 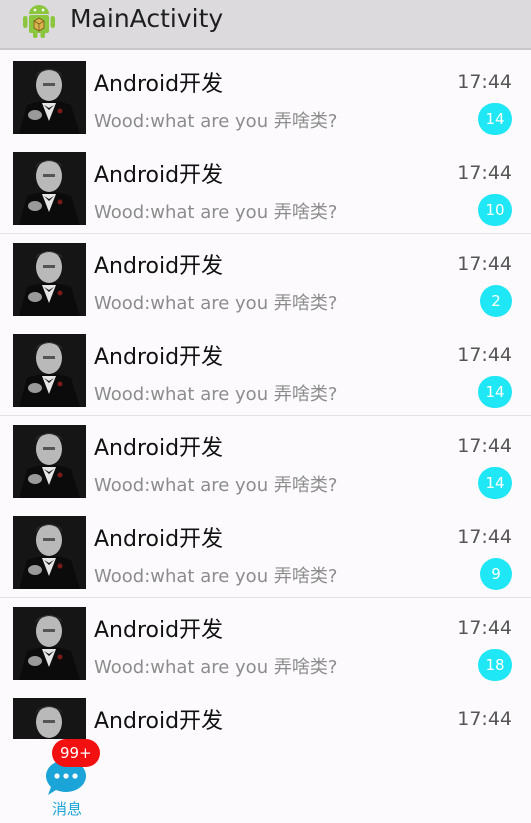 I want to click on tab-label: 消息, so click(x=66, y=809).